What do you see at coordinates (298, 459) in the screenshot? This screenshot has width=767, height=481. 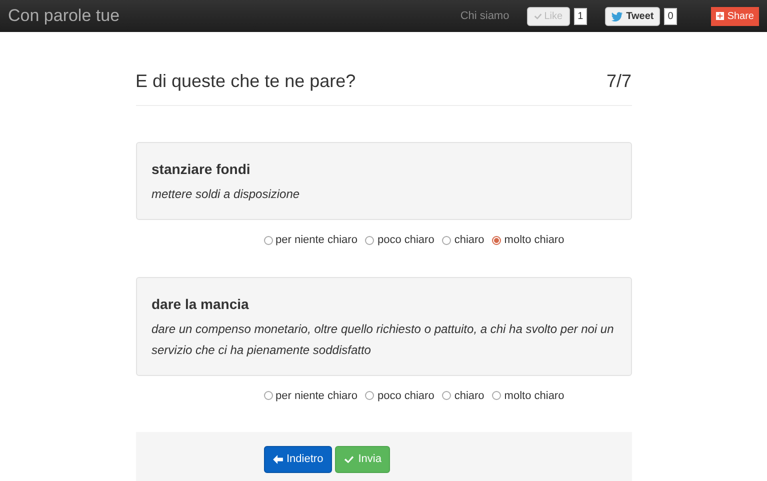 I see `back-button: Indietro` at bounding box center [298, 459].